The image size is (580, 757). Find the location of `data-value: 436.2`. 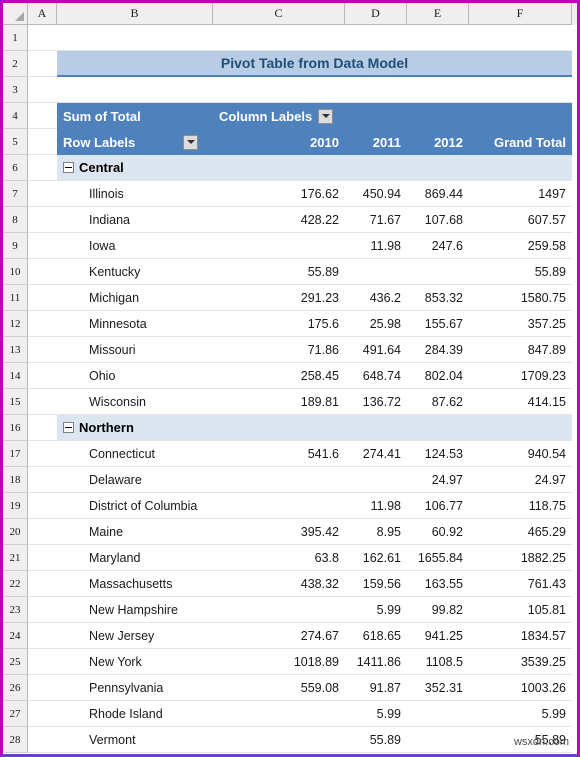

data-value: 436.2 is located at coordinates (376, 298).